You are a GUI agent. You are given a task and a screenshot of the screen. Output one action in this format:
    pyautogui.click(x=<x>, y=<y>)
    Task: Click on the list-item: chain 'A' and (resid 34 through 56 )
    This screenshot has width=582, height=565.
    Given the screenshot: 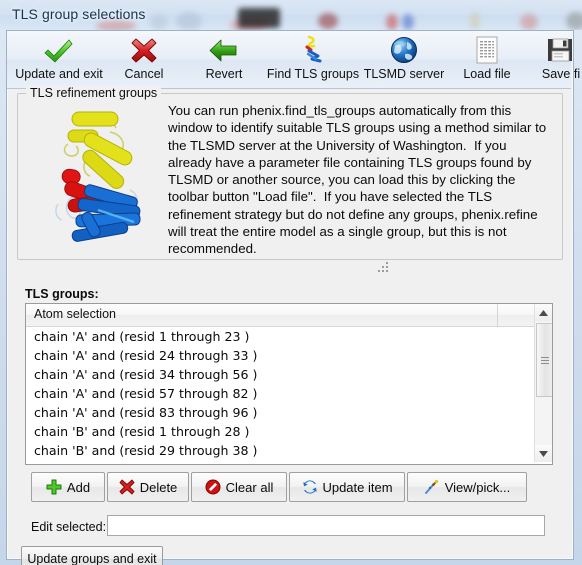 What is the action you would take?
    pyautogui.click(x=289, y=374)
    